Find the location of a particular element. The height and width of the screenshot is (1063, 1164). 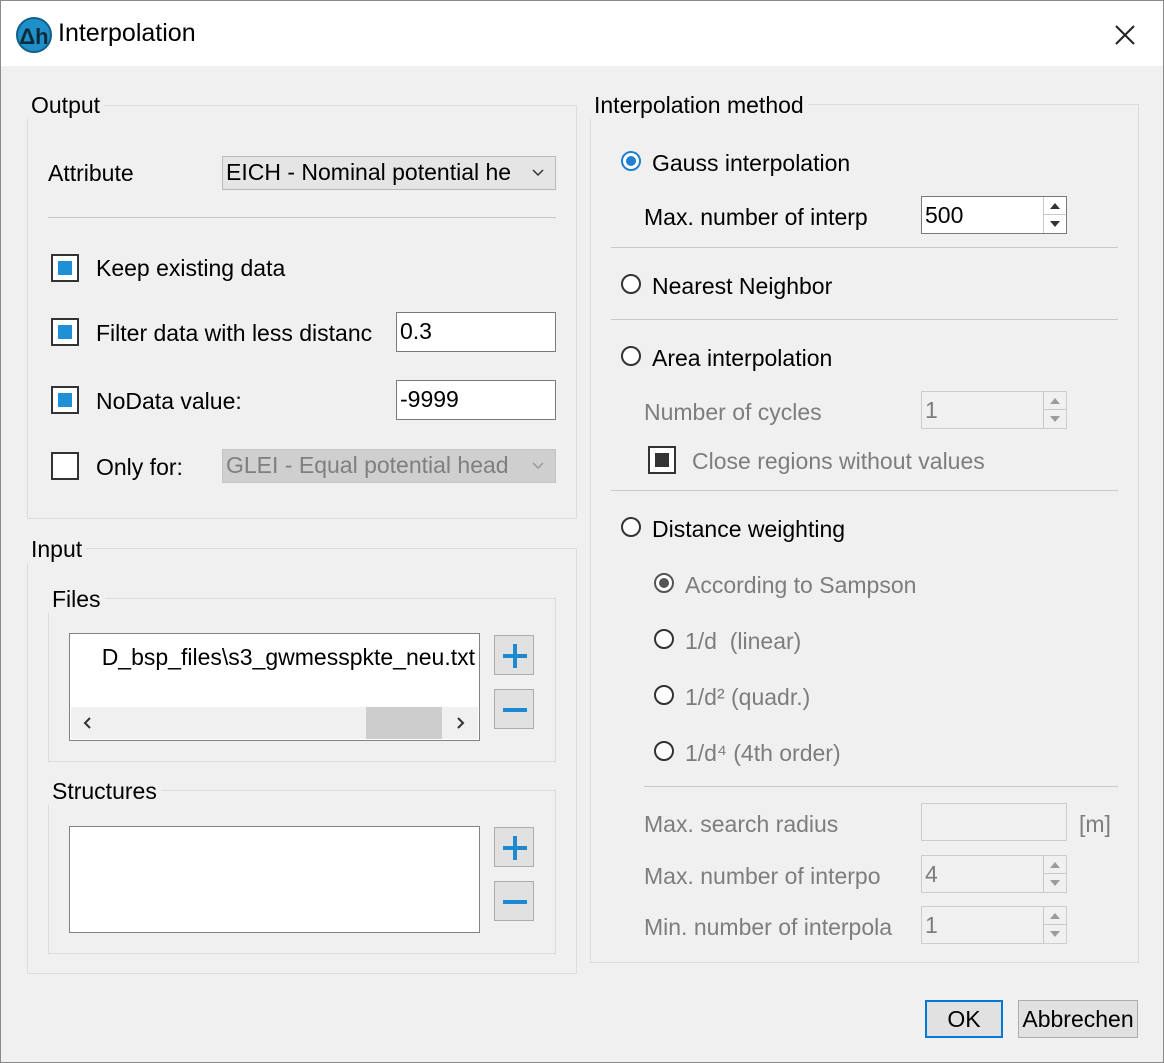

close-icon is located at coordinates (1125, 35).